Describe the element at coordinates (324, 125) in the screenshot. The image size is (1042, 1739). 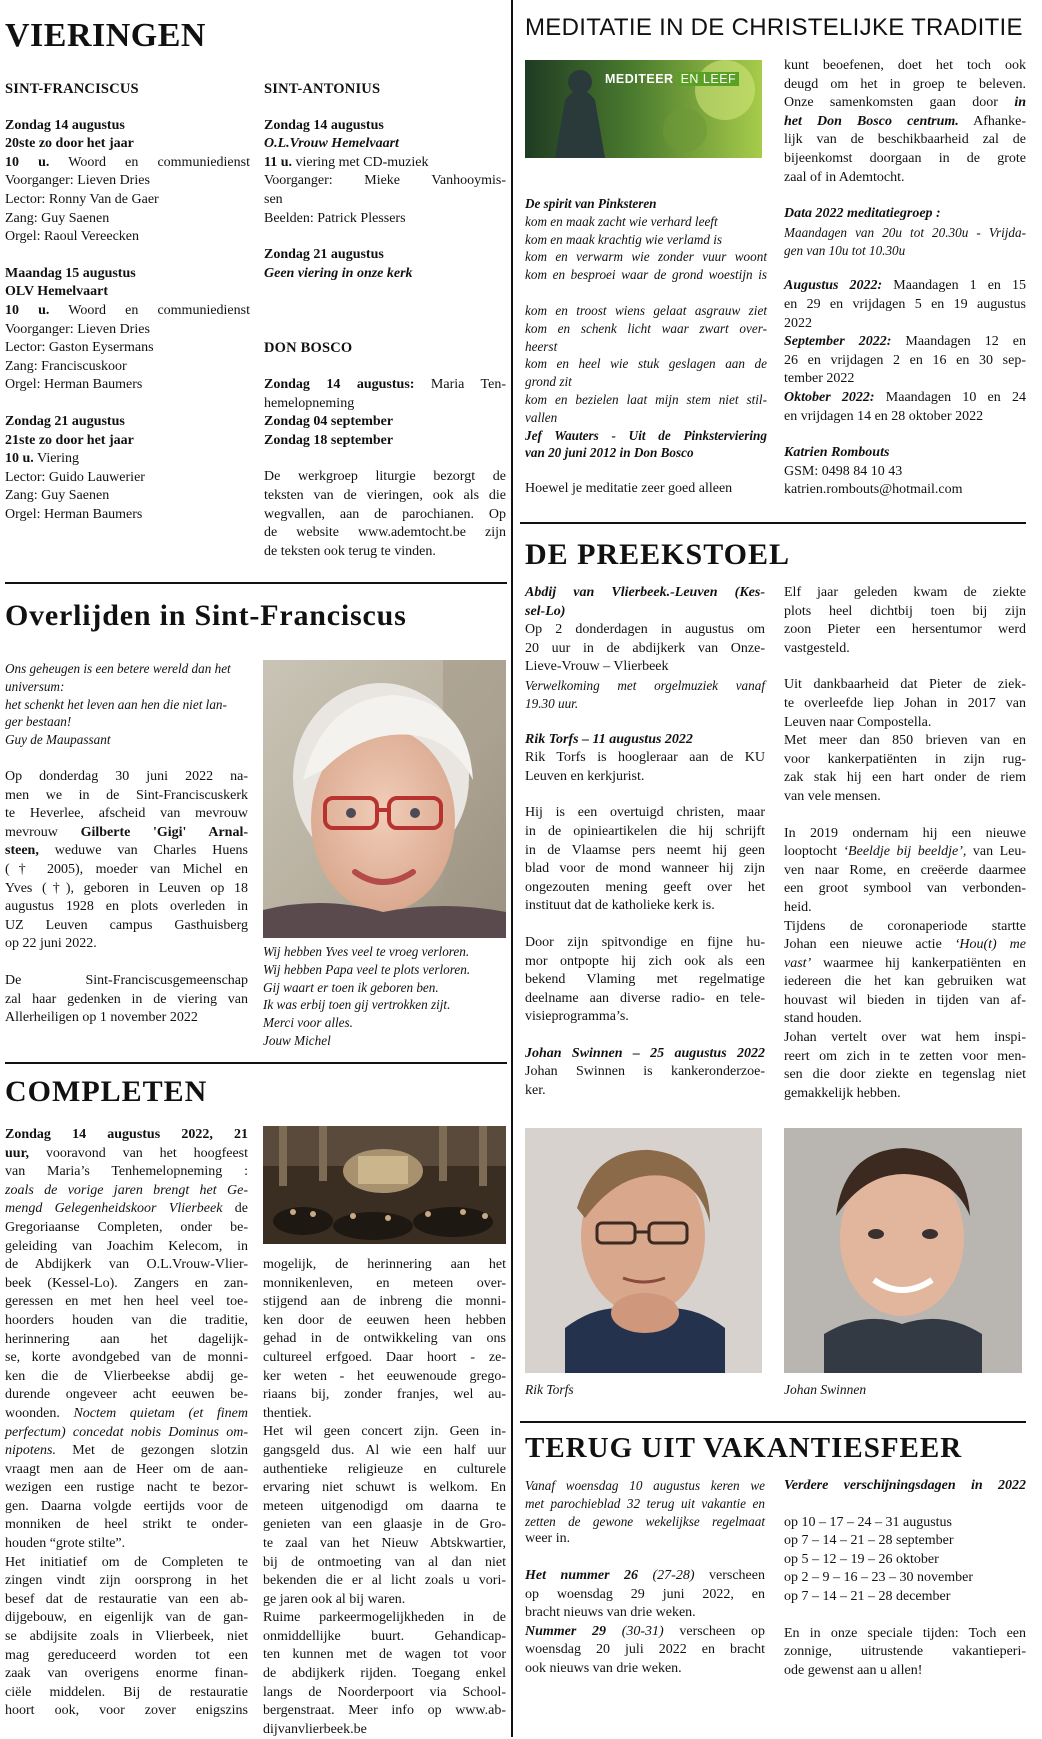
I see `antonius-date: Zondag 14 augustus` at that location.